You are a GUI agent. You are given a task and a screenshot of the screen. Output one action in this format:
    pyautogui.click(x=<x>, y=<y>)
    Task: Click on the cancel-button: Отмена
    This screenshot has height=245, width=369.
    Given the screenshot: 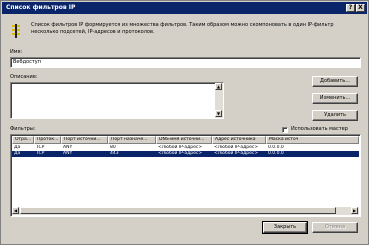 What is the action you would take?
    pyautogui.click(x=335, y=227)
    